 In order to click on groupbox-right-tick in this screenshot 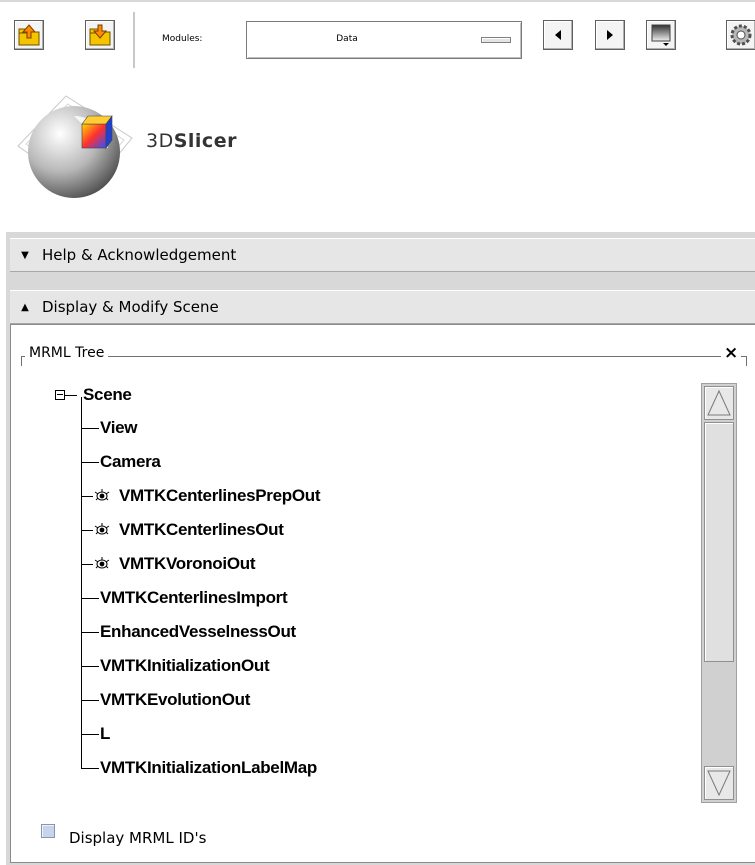, I will do `click(746, 361)`.